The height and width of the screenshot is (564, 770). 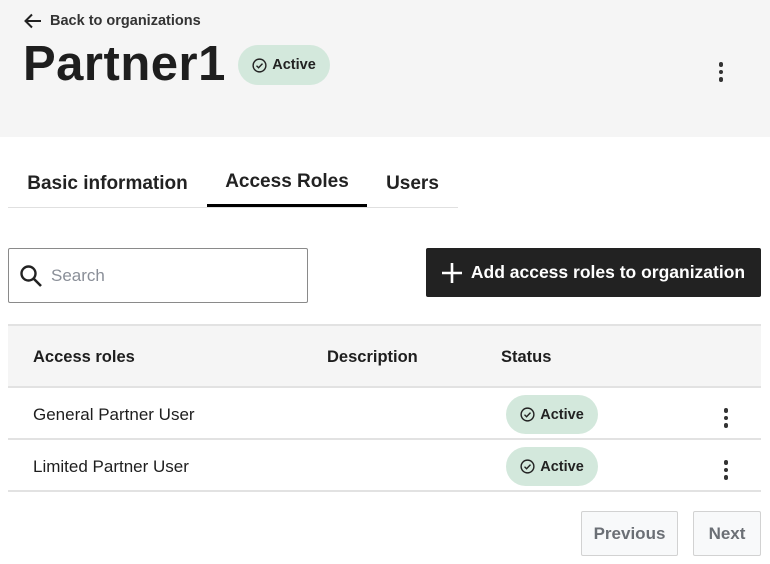 I want to click on table-row: General Partner User Active, so click(x=384, y=414).